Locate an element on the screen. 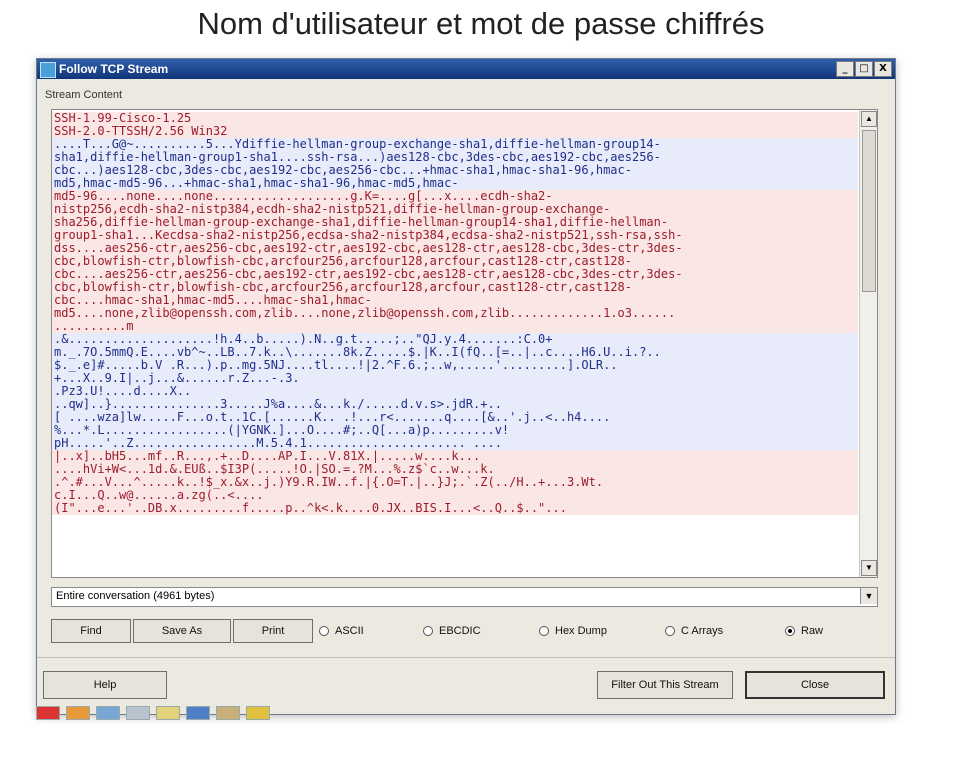 The image size is (962, 760). radio-label: ASCII is located at coordinates (349, 631).